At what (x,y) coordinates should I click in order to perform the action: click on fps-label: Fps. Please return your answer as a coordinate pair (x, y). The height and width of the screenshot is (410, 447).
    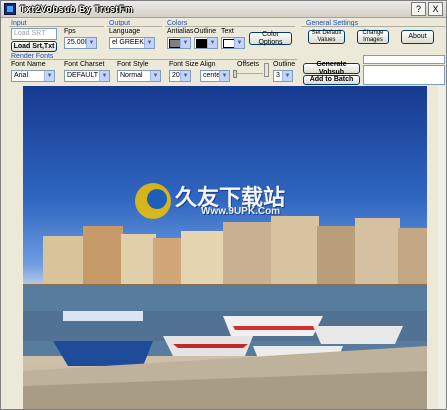
    Looking at the image, I should click on (70, 31).